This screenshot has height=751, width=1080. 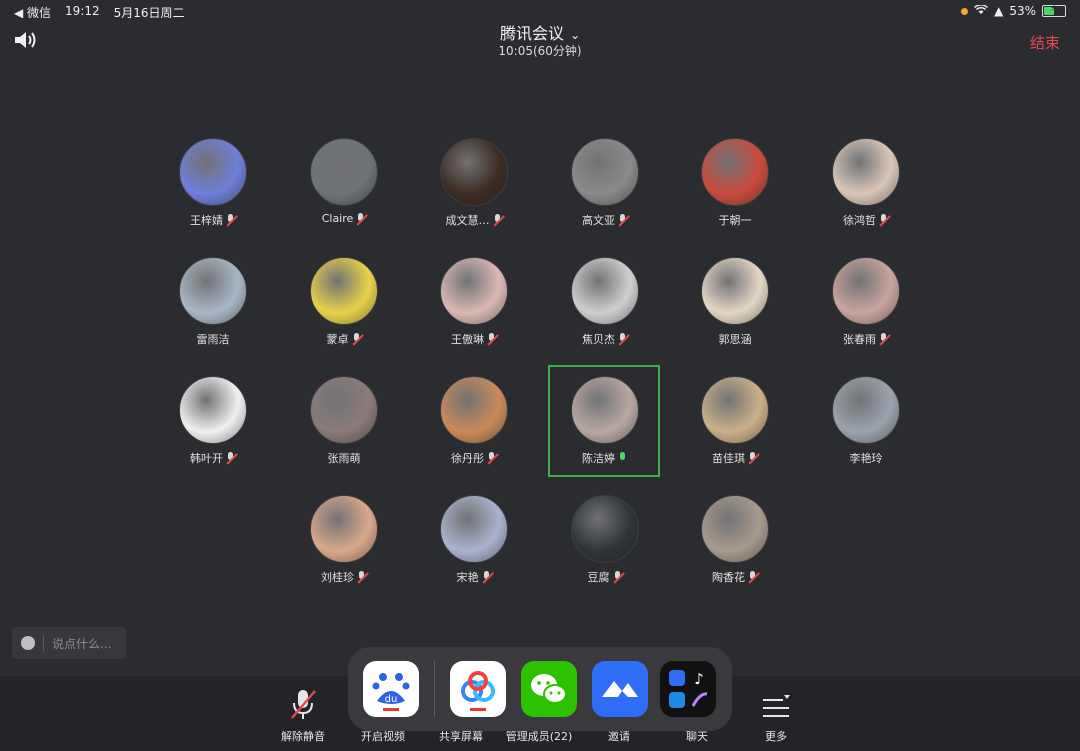 I want to click on participant-tile: 刘桂珍, so click(x=344, y=545).